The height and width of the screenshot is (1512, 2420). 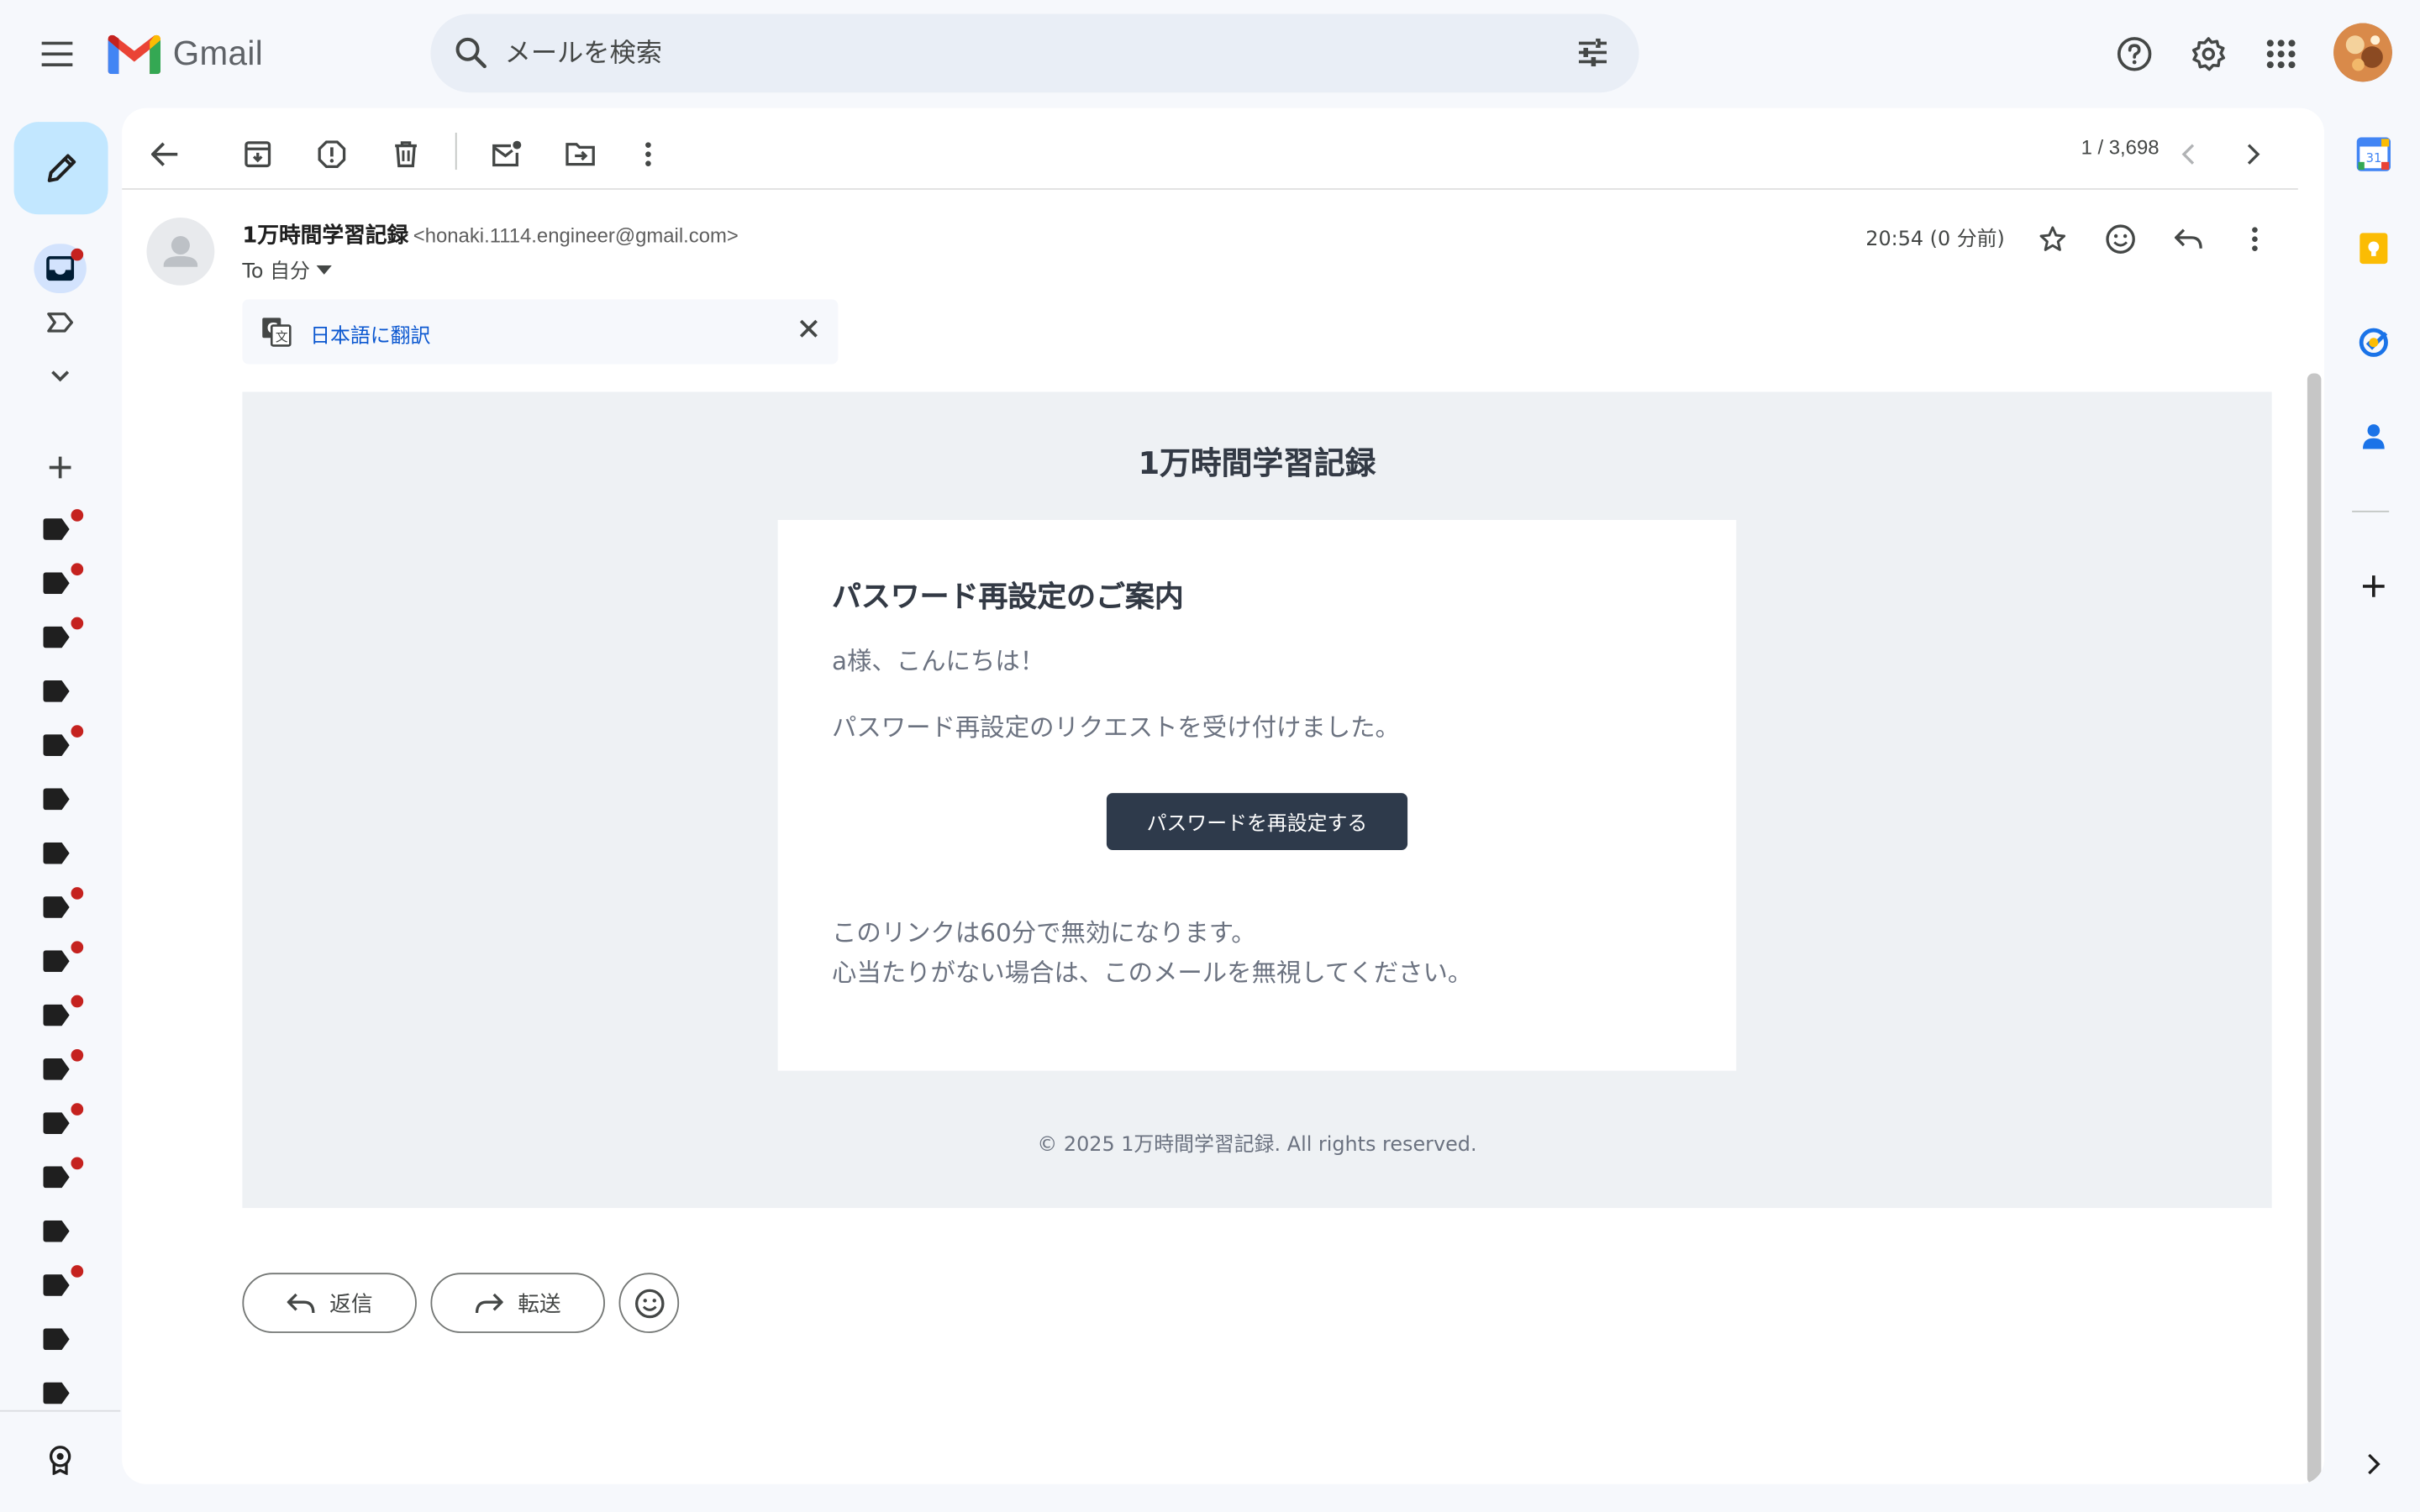 What do you see at coordinates (1257, 822) in the screenshot?
I see `reset-password-button: パスワードを再設定する` at bounding box center [1257, 822].